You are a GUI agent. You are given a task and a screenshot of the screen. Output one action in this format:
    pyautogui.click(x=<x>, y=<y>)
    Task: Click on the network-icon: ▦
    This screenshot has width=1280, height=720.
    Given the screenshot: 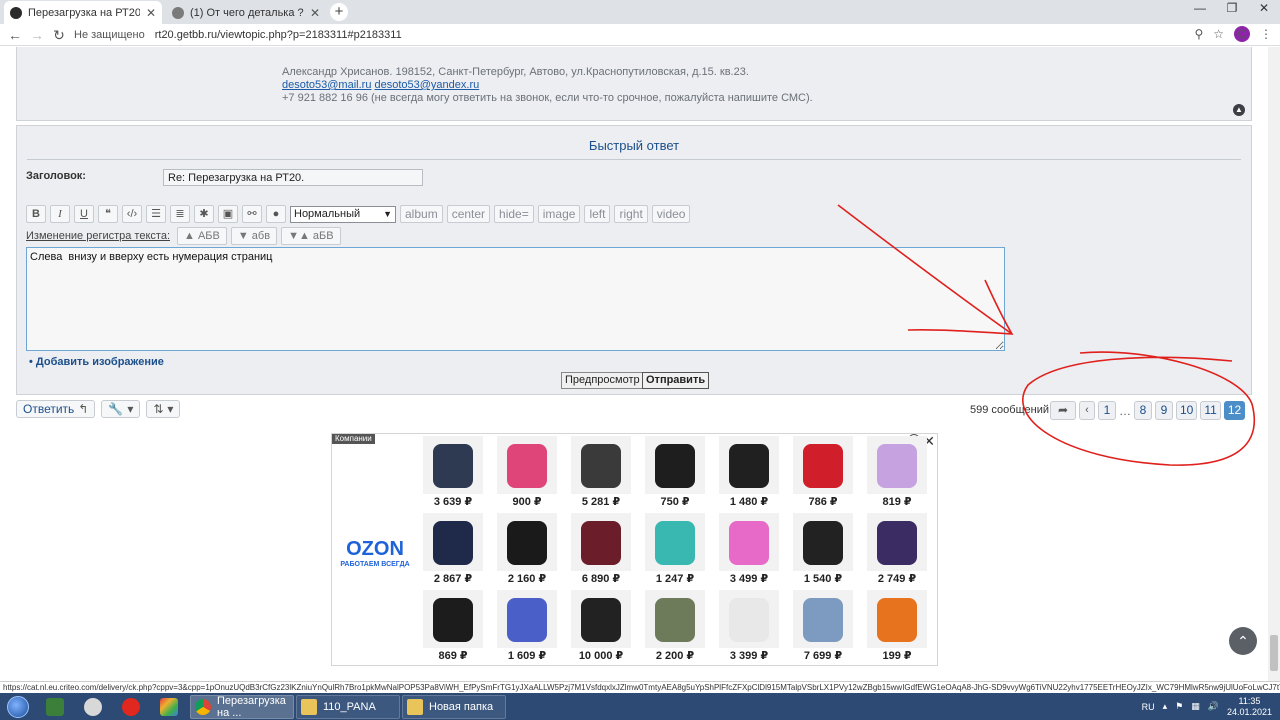 What is the action you would take?
    pyautogui.click(x=1195, y=706)
    